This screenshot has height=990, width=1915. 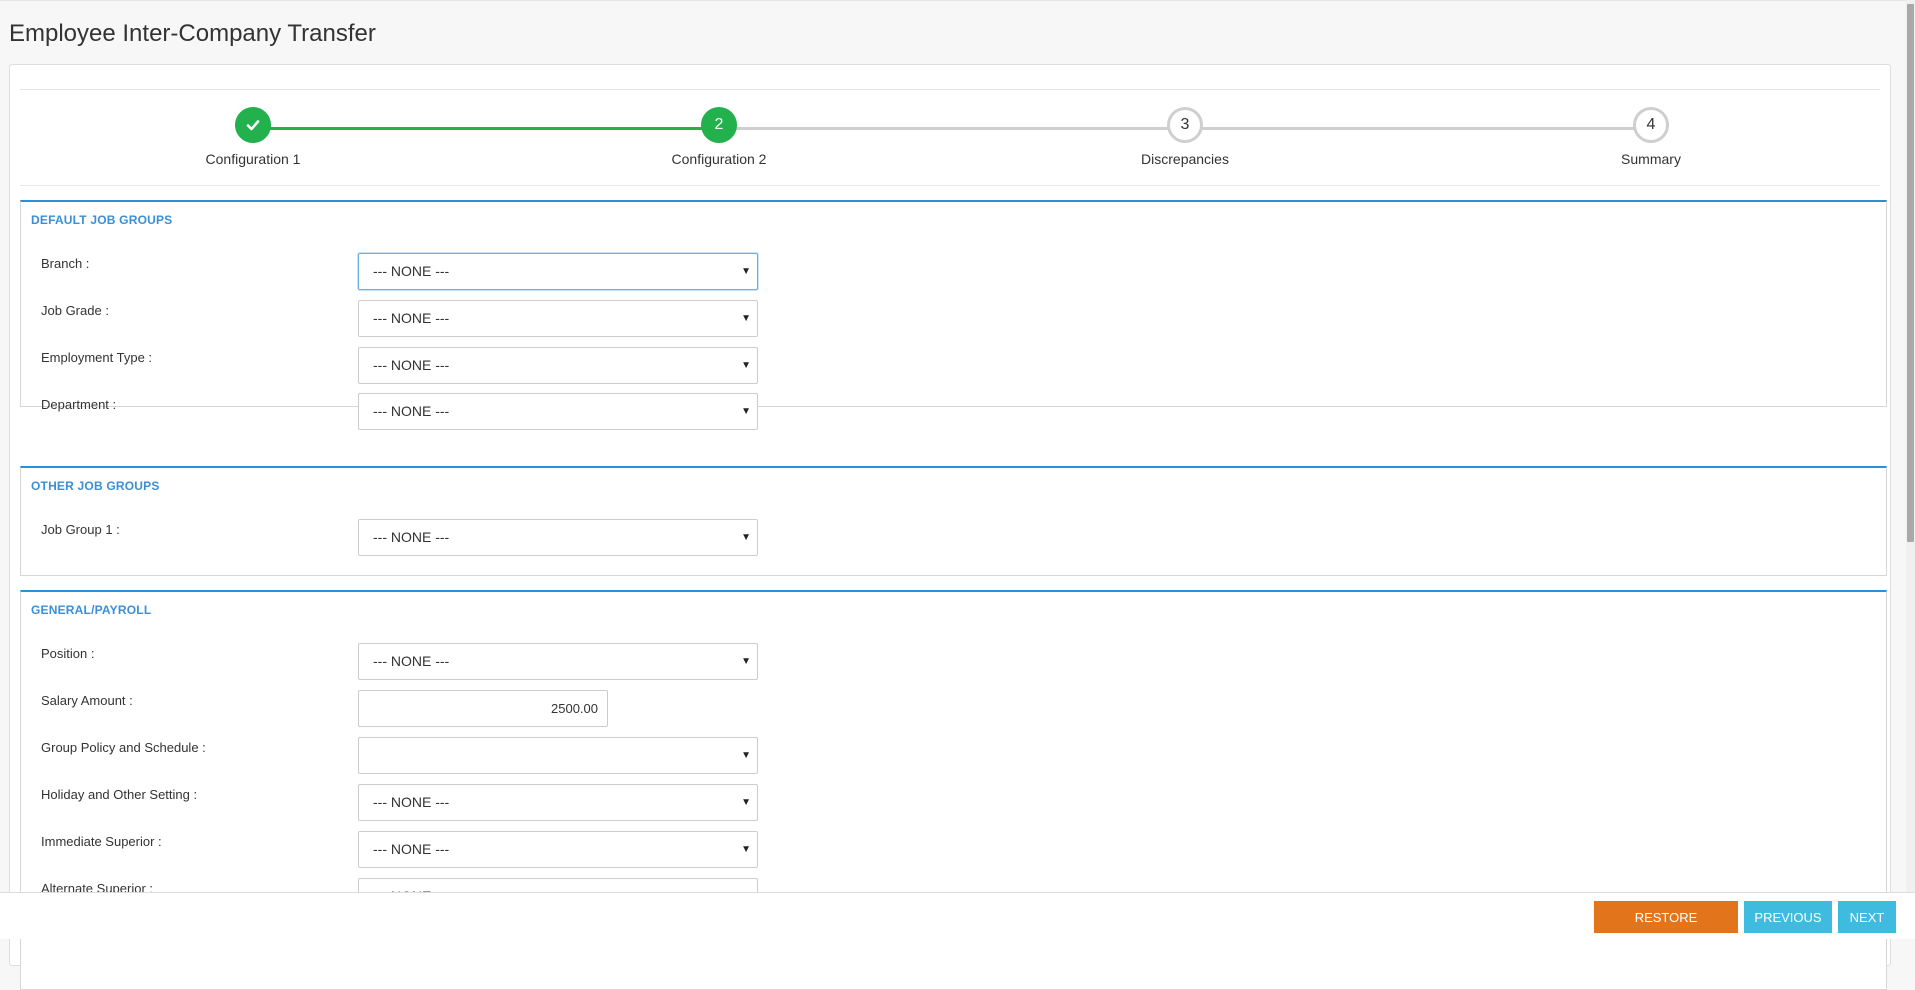 I want to click on wizard-step-3-number: 3, so click(x=1185, y=125).